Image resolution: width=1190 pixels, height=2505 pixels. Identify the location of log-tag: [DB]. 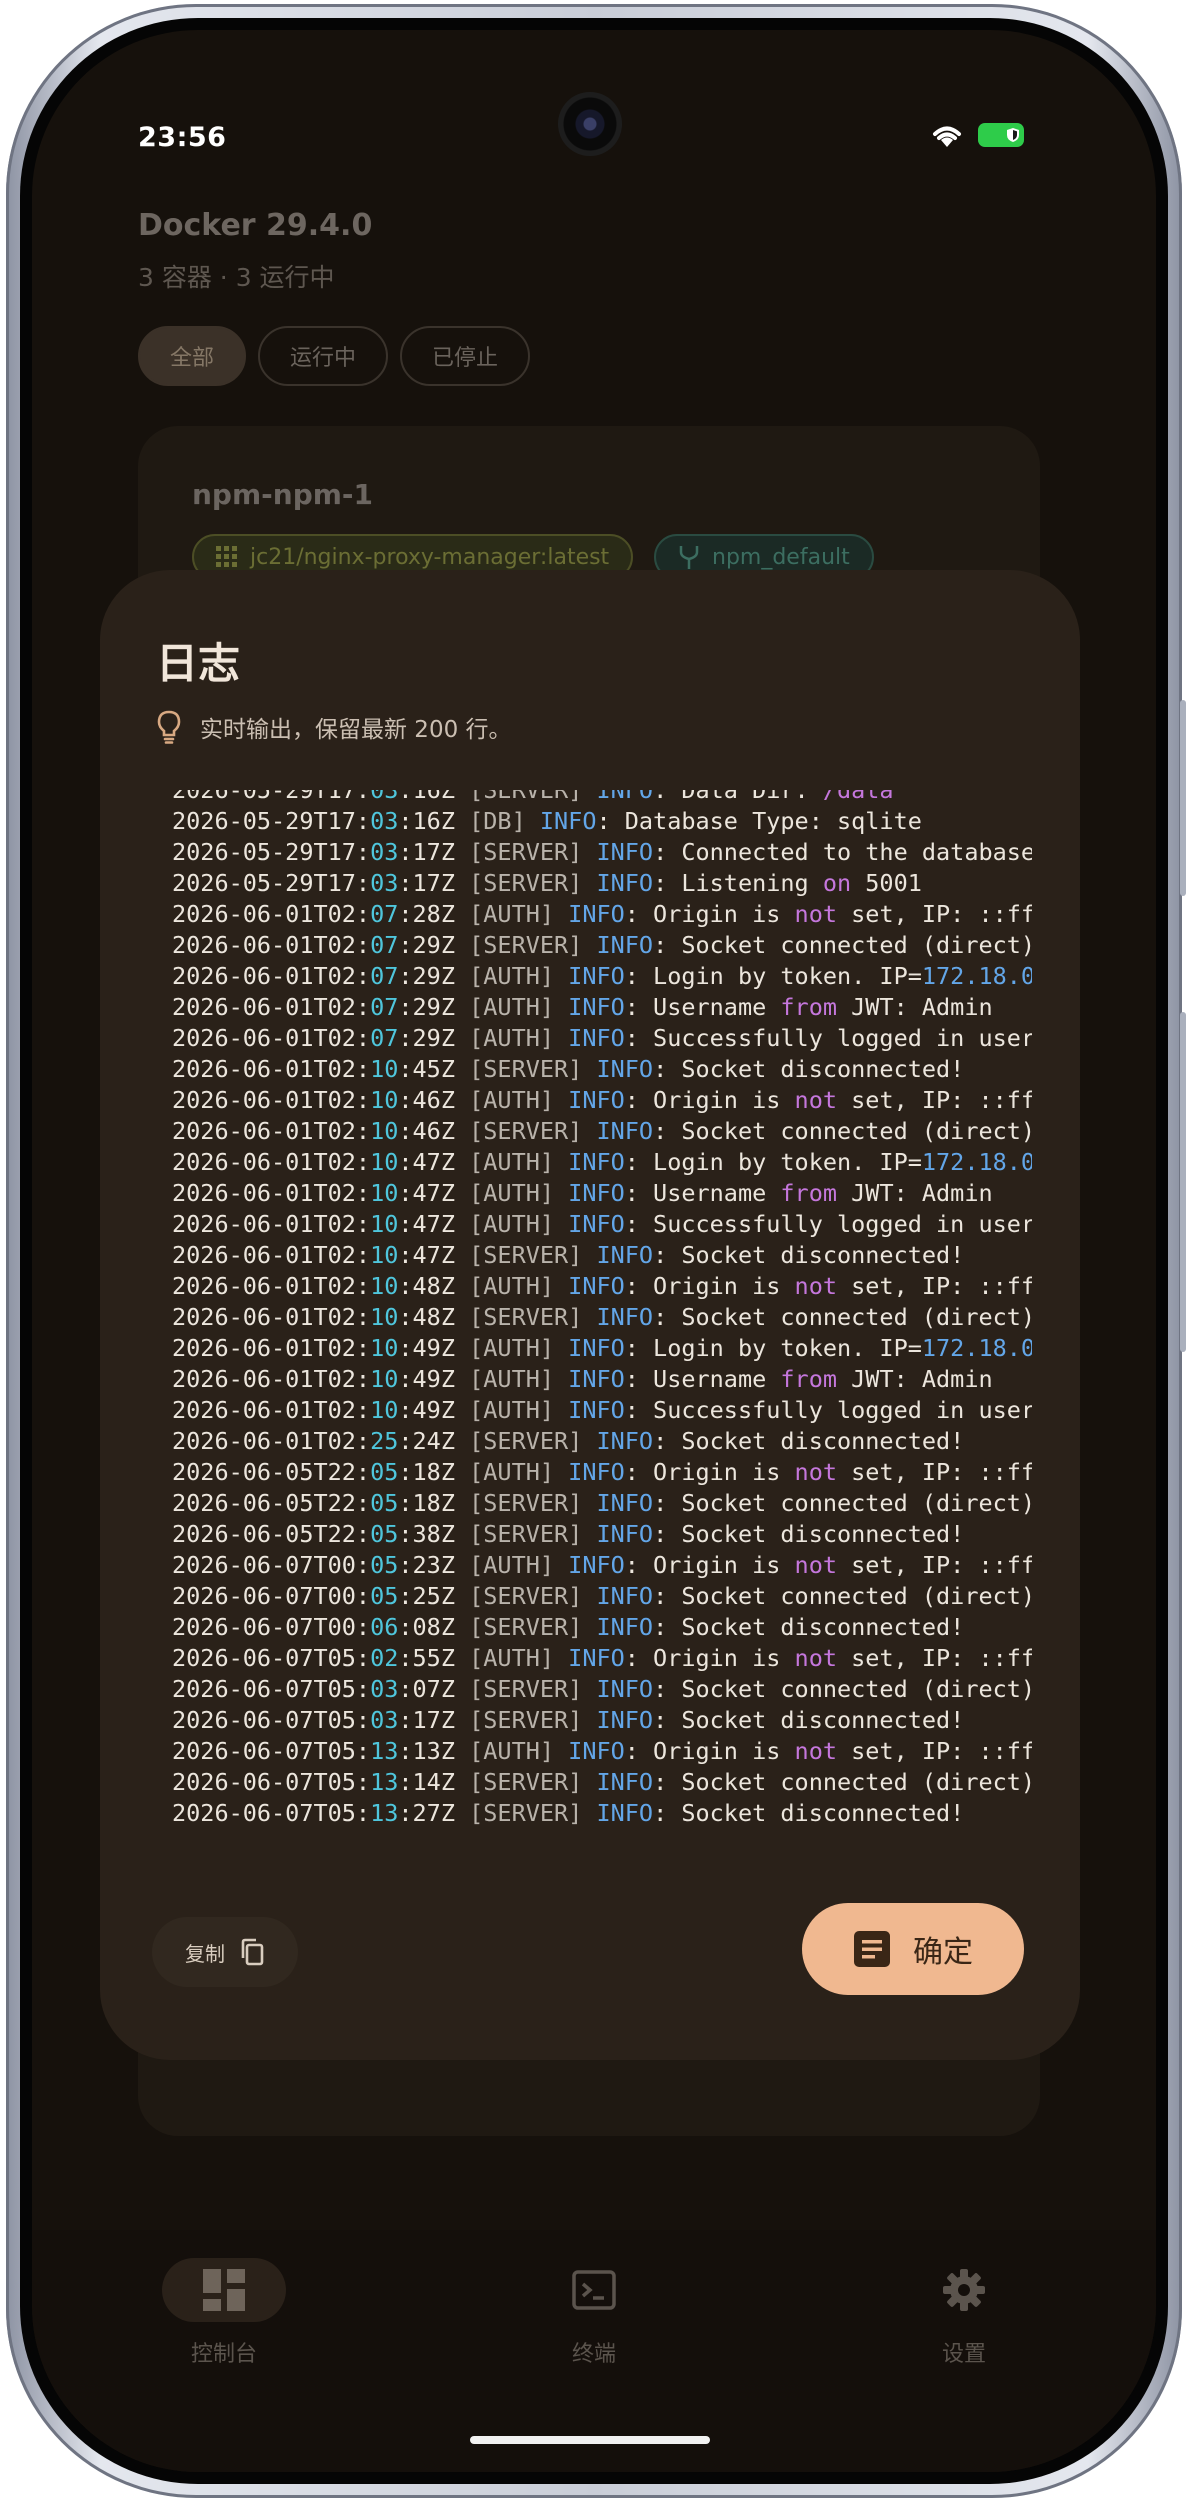
(504, 821).